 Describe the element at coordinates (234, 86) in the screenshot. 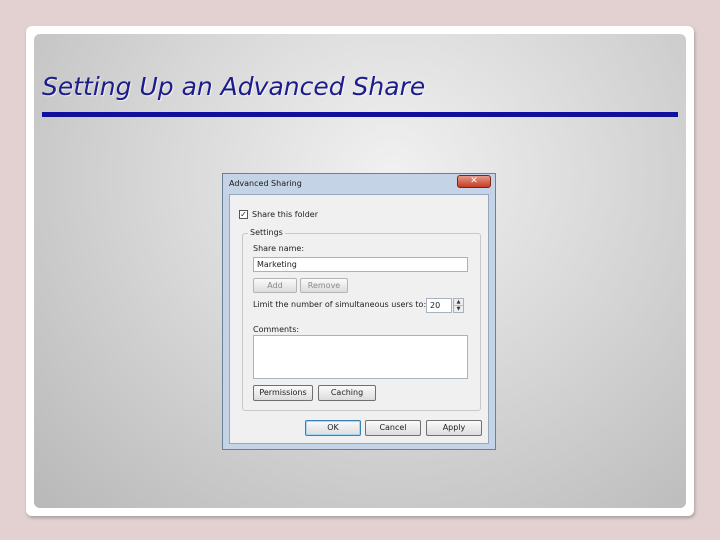

I see `slide-title: Setting Up an Advanced Share` at that location.